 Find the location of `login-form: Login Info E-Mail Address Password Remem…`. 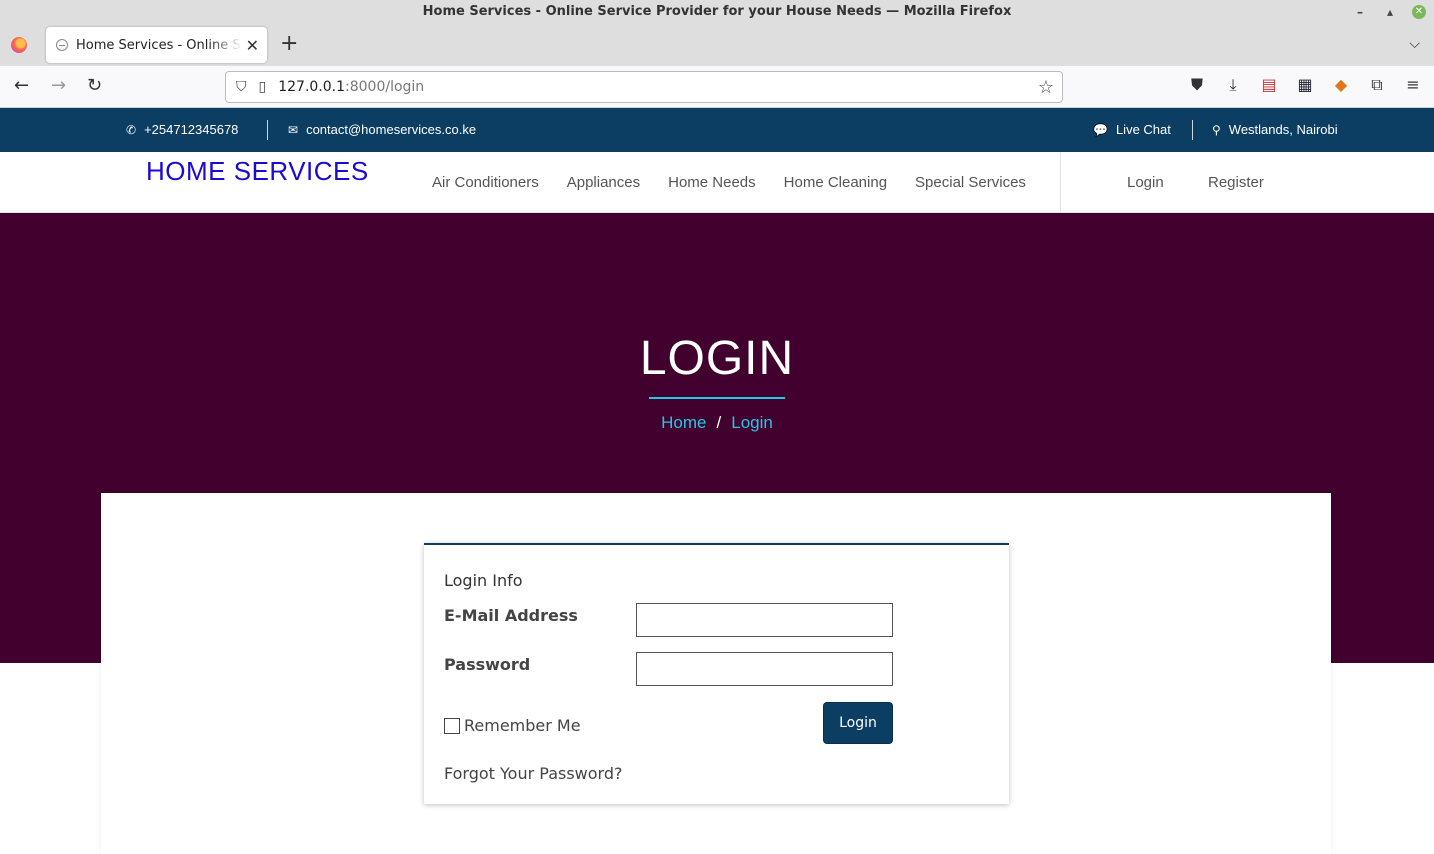

login-form: Login Info E-Mail Address Password Remem… is located at coordinates (716, 673).